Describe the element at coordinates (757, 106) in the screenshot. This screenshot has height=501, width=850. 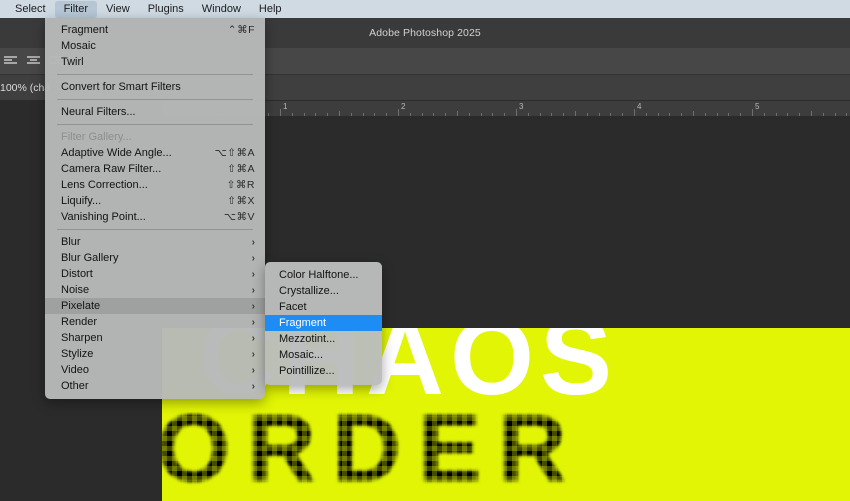
I see `ruler-tick-label: 5` at that location.